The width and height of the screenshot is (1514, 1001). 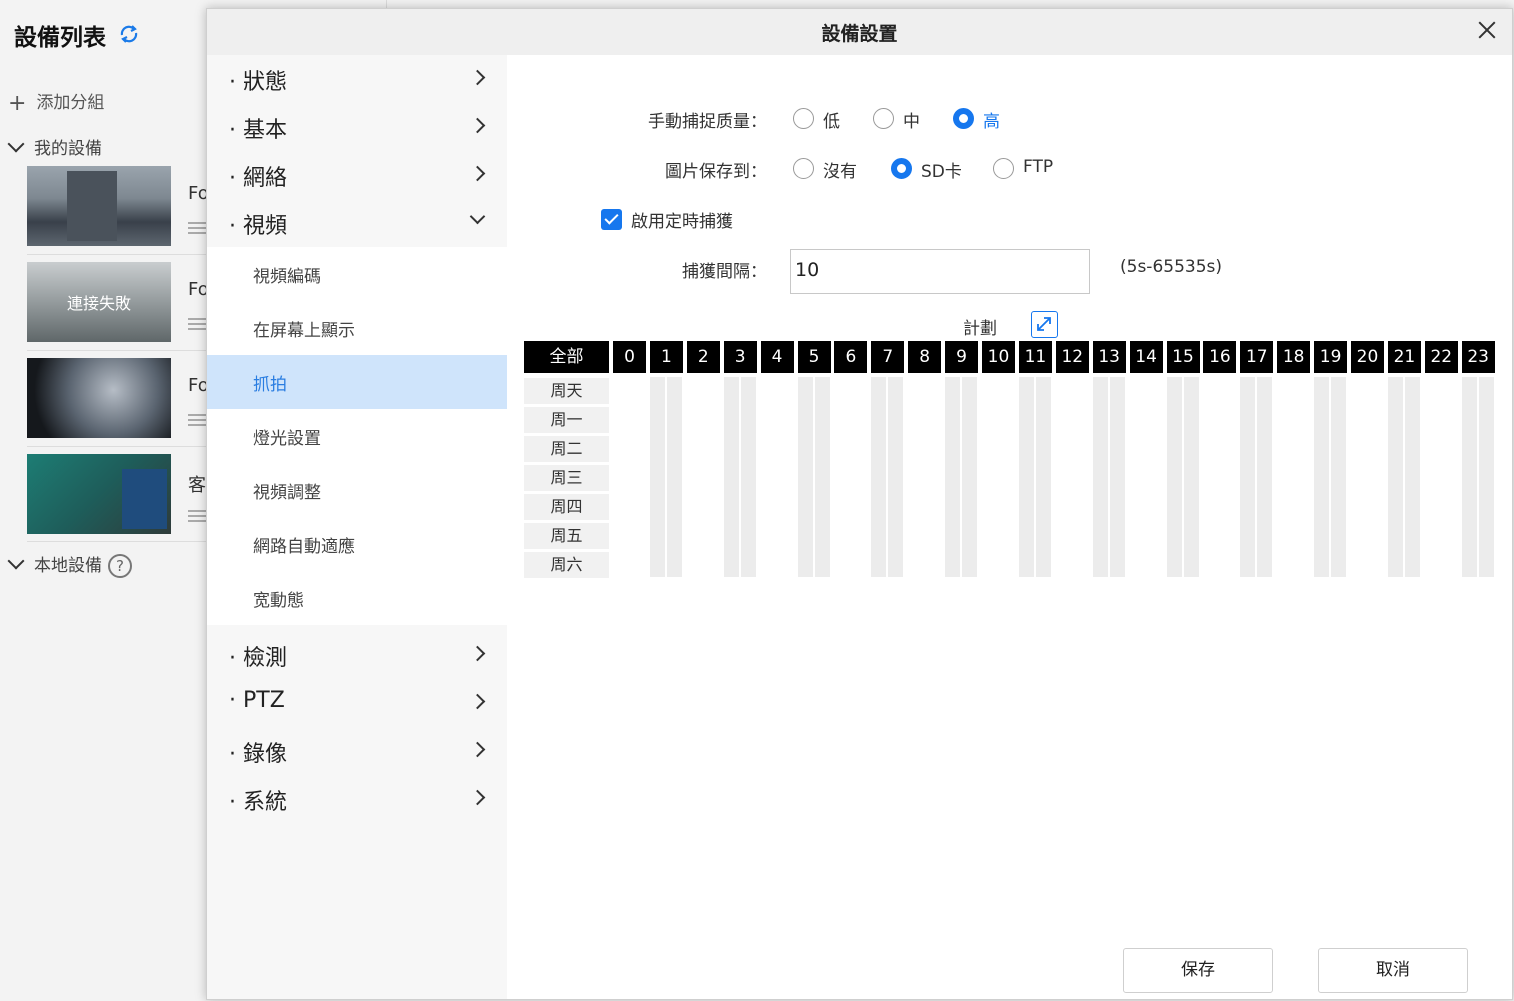 What do you see at coordinates (357, 703) in the screenshot?
I see `menu-item-ptz: · PTZ` at bounding box center [357, 703].